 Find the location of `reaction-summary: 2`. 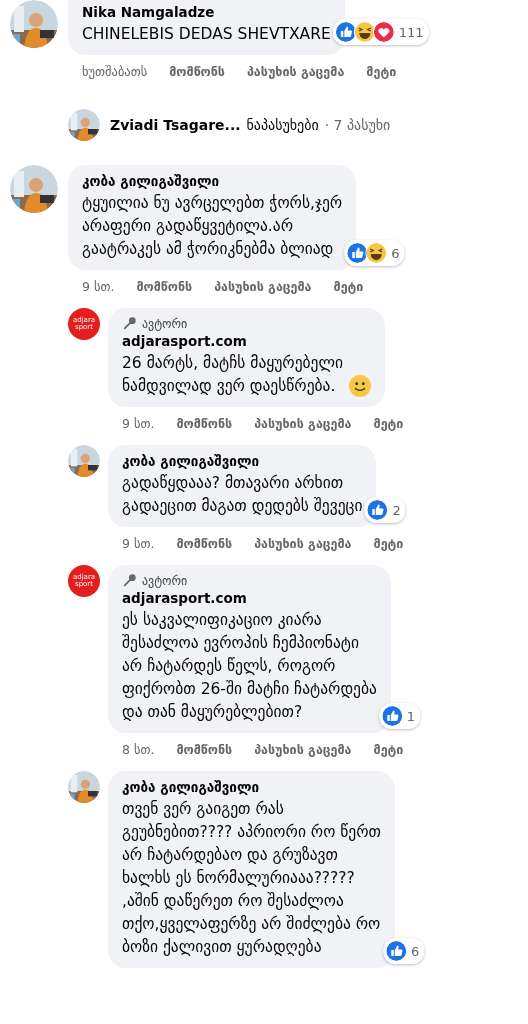

reaction-summary: 2 is located at coordinates (385, 510).